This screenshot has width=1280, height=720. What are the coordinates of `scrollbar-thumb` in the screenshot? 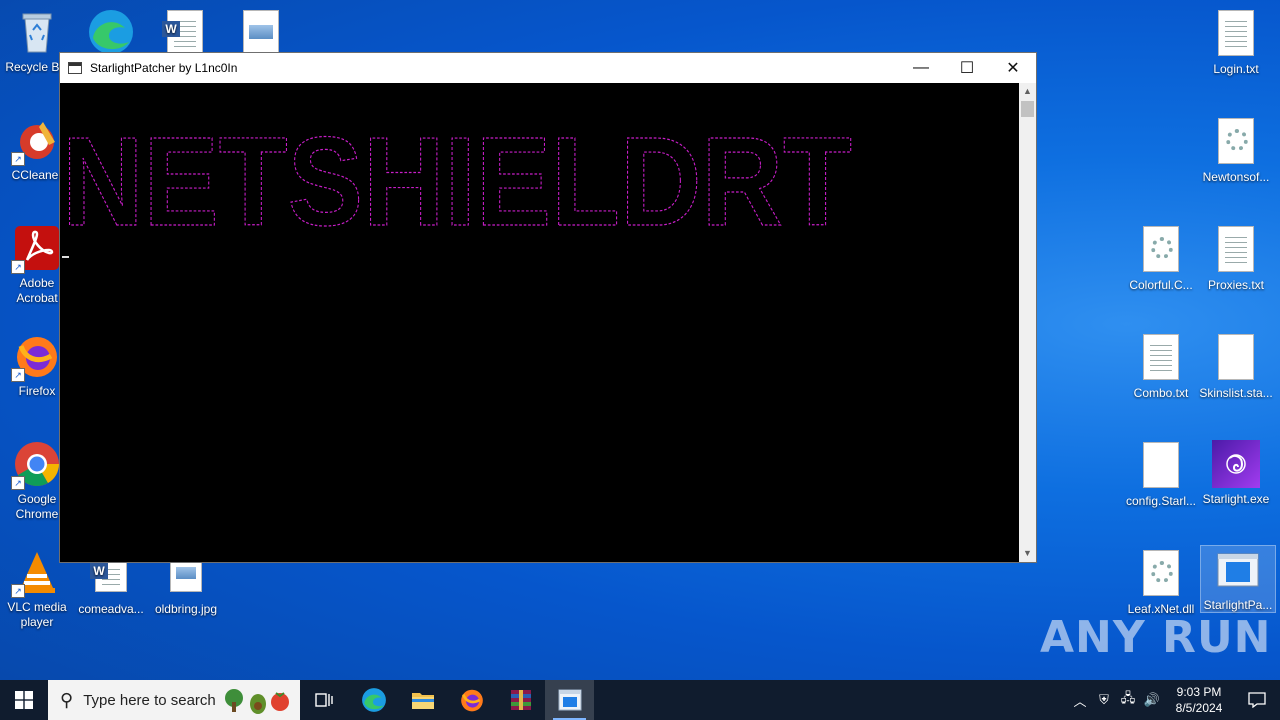 It's located at (1027, 109).